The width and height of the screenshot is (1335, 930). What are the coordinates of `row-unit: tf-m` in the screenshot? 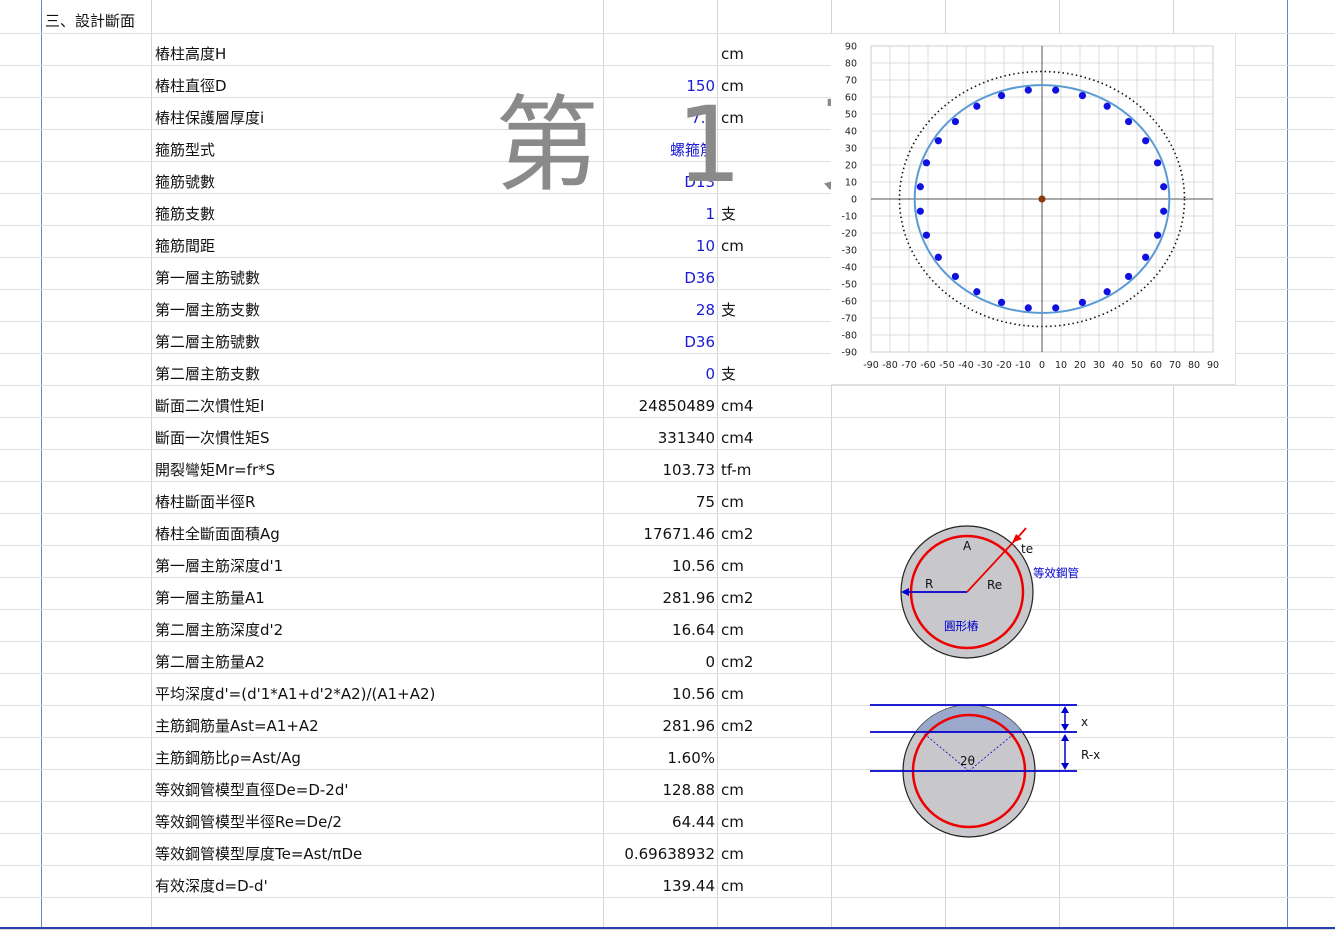 It's located at (736, 470).